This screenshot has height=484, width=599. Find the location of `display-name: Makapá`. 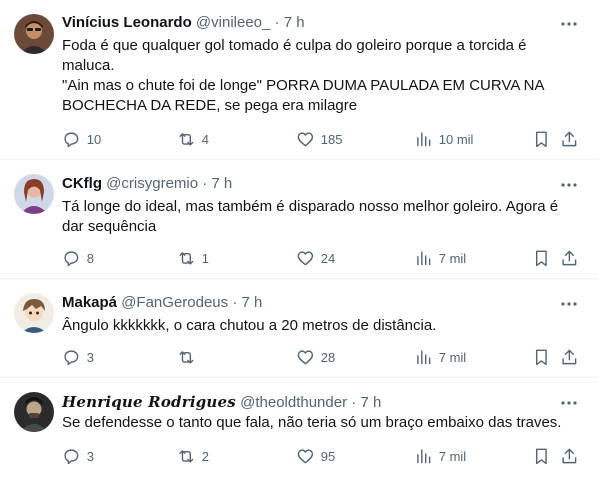

display-name: Makapá is located at coordinates (89, 302).